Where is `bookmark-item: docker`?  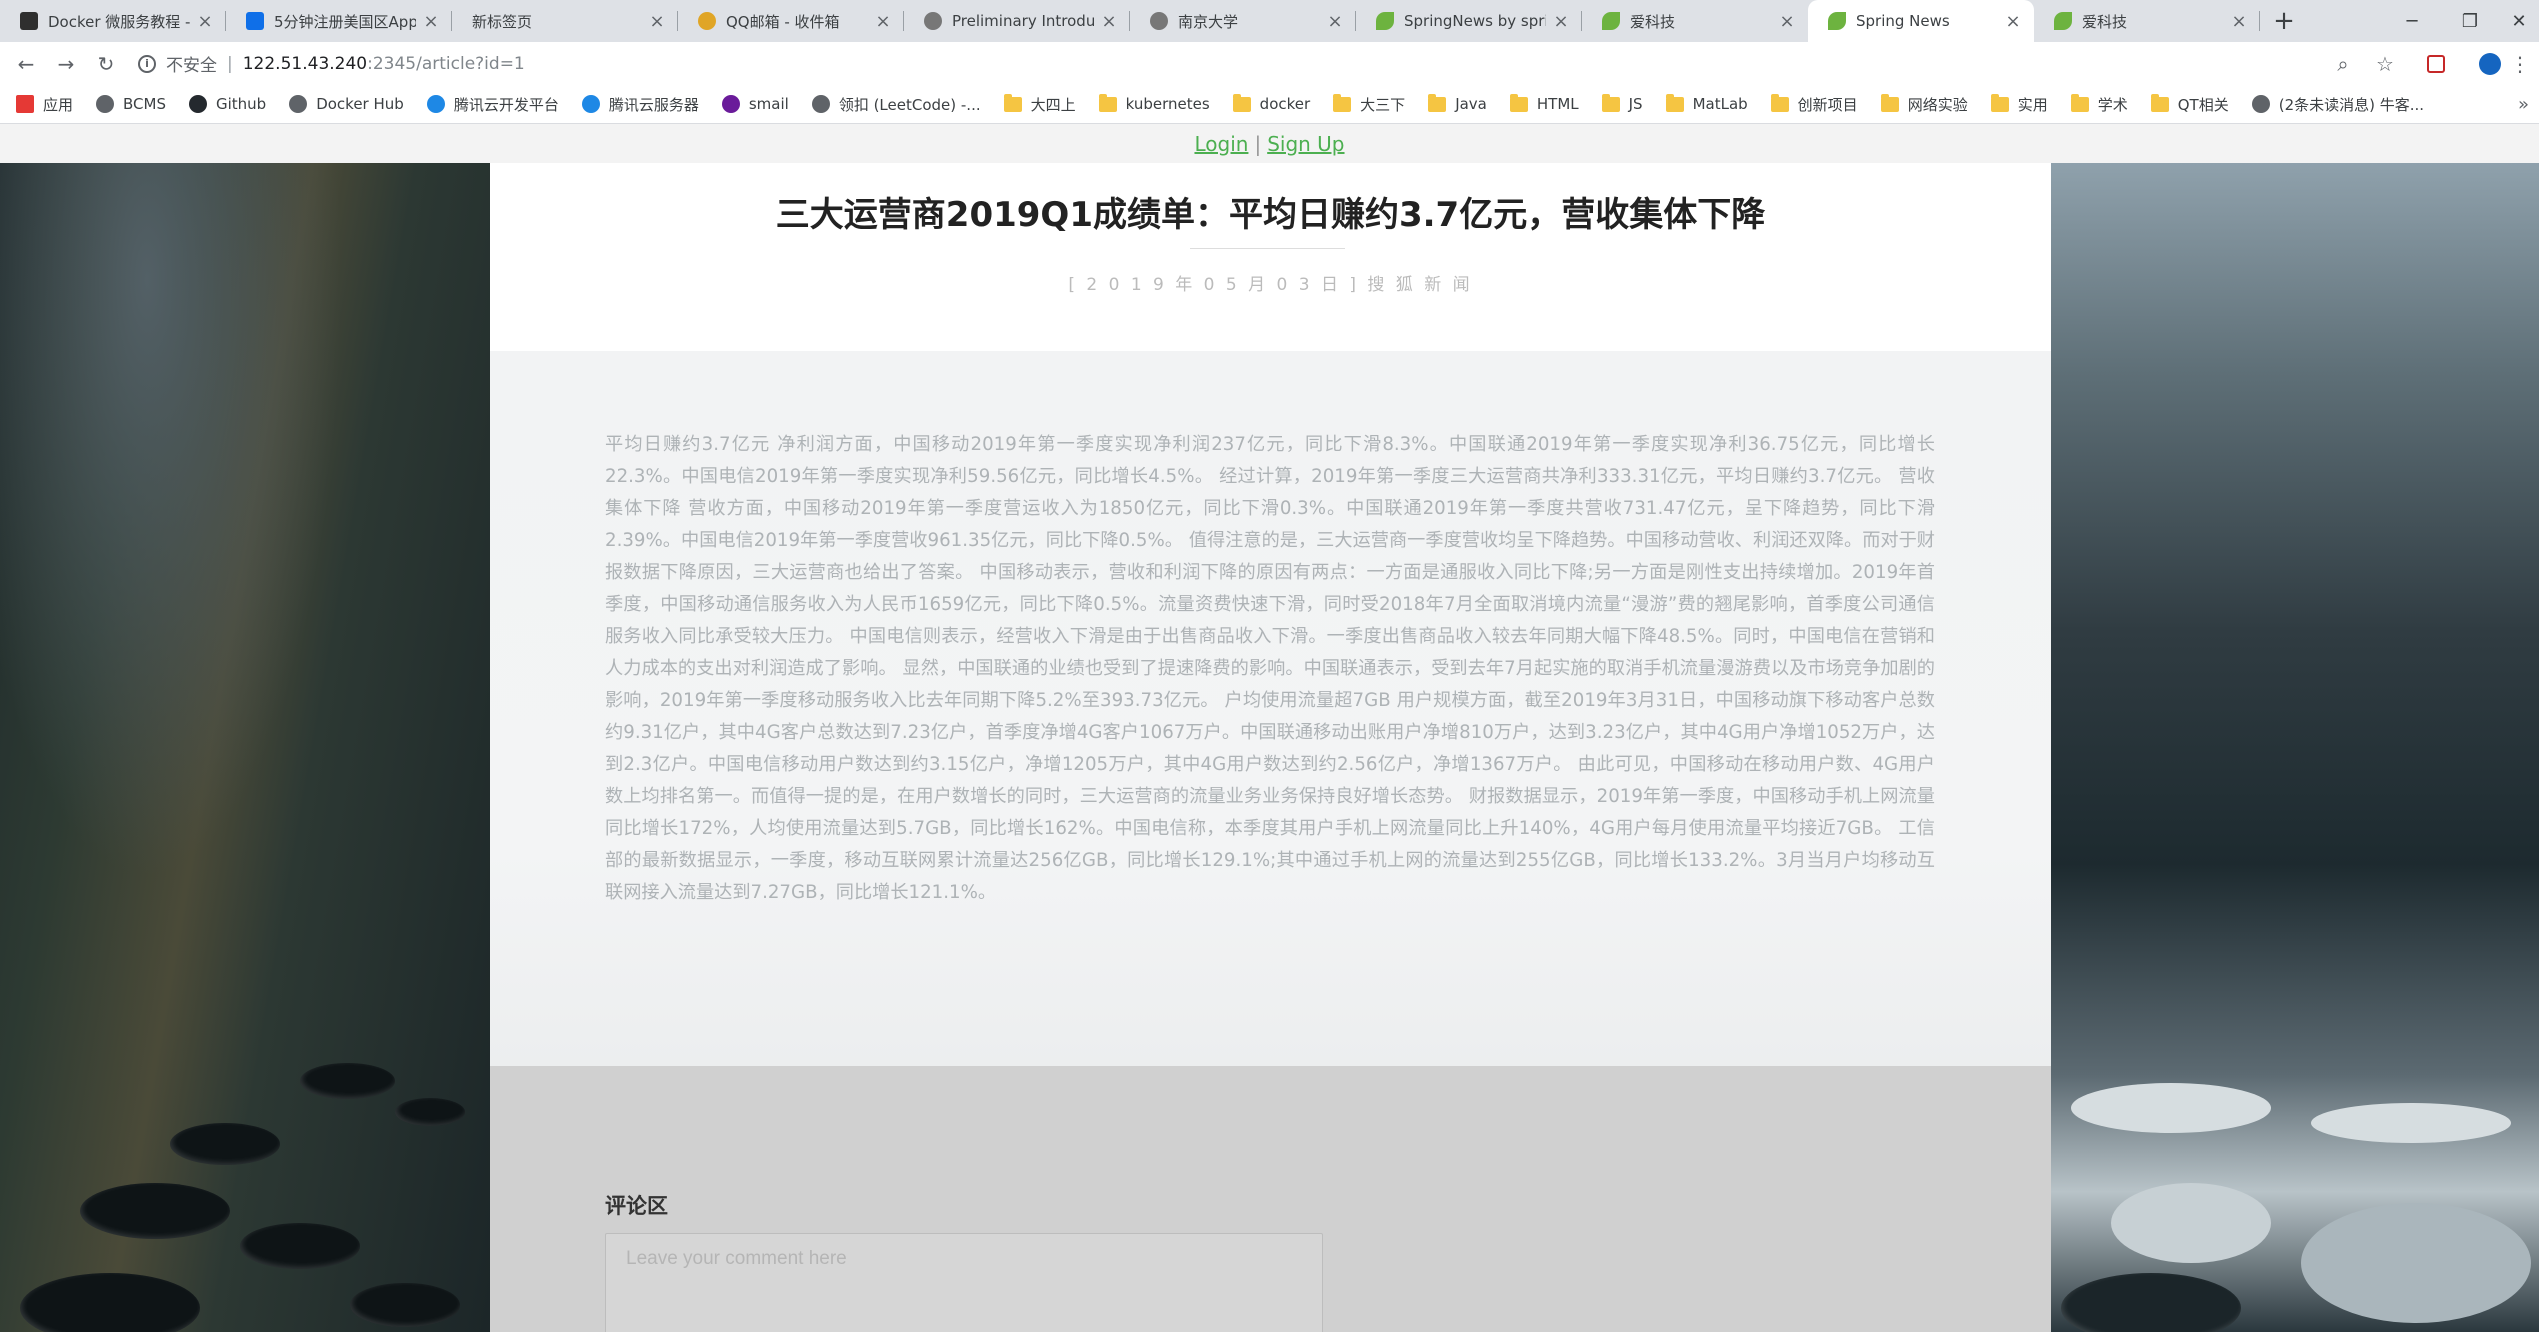 bookmark-item: docker is located at coordinates (1271, 103).